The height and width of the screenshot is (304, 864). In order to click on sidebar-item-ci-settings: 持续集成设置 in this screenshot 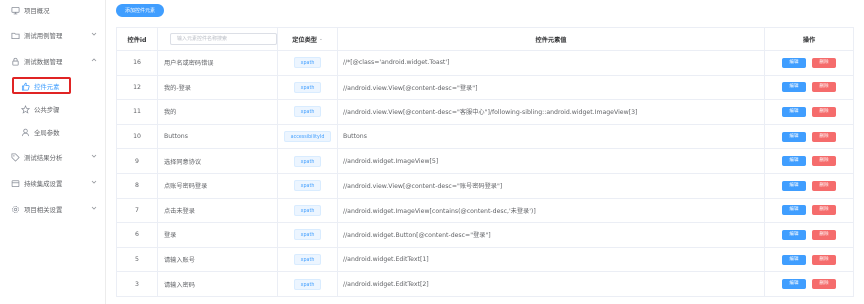, I will do `click(53, 183)`.